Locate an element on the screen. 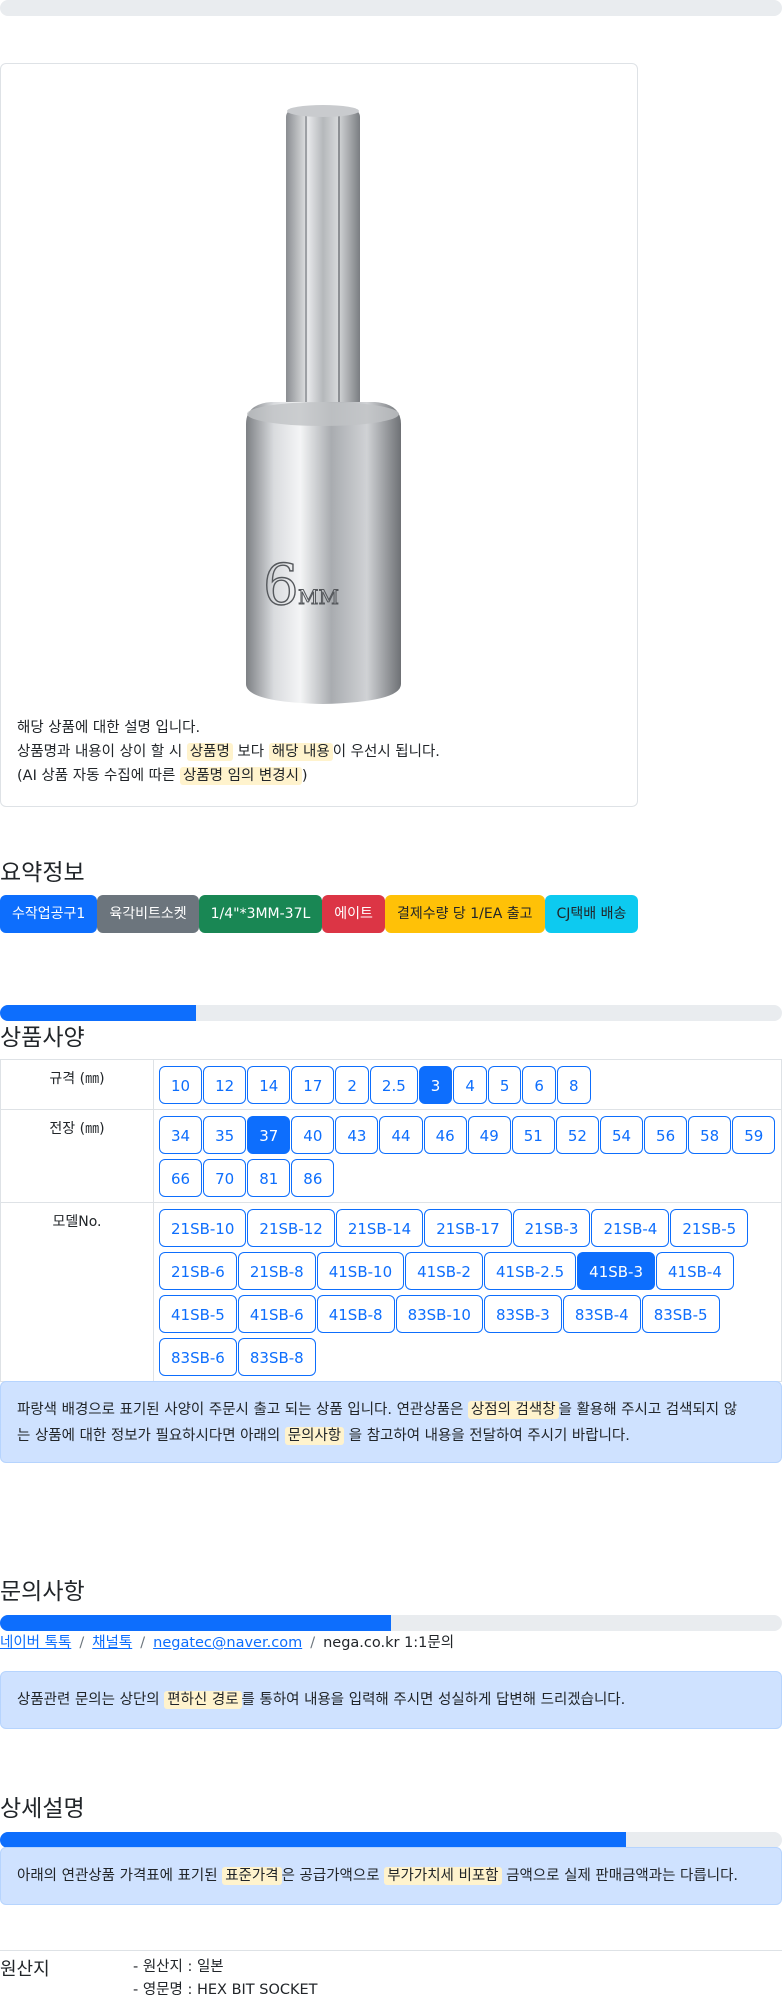 The width and height of the screenshot is (782, 2002). channel-talk-link: 채널톡 is located at coordinates (112, 1643).